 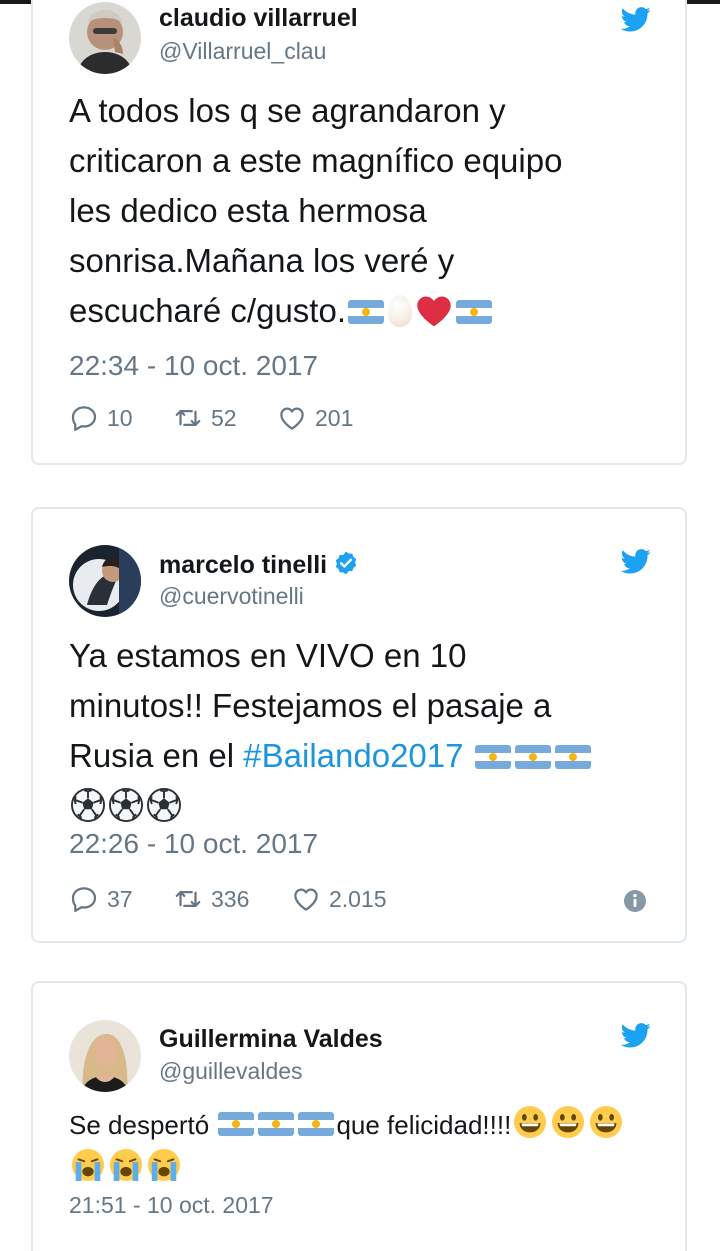 I want to click on reply-button: 10, so click(x=101, y=418).